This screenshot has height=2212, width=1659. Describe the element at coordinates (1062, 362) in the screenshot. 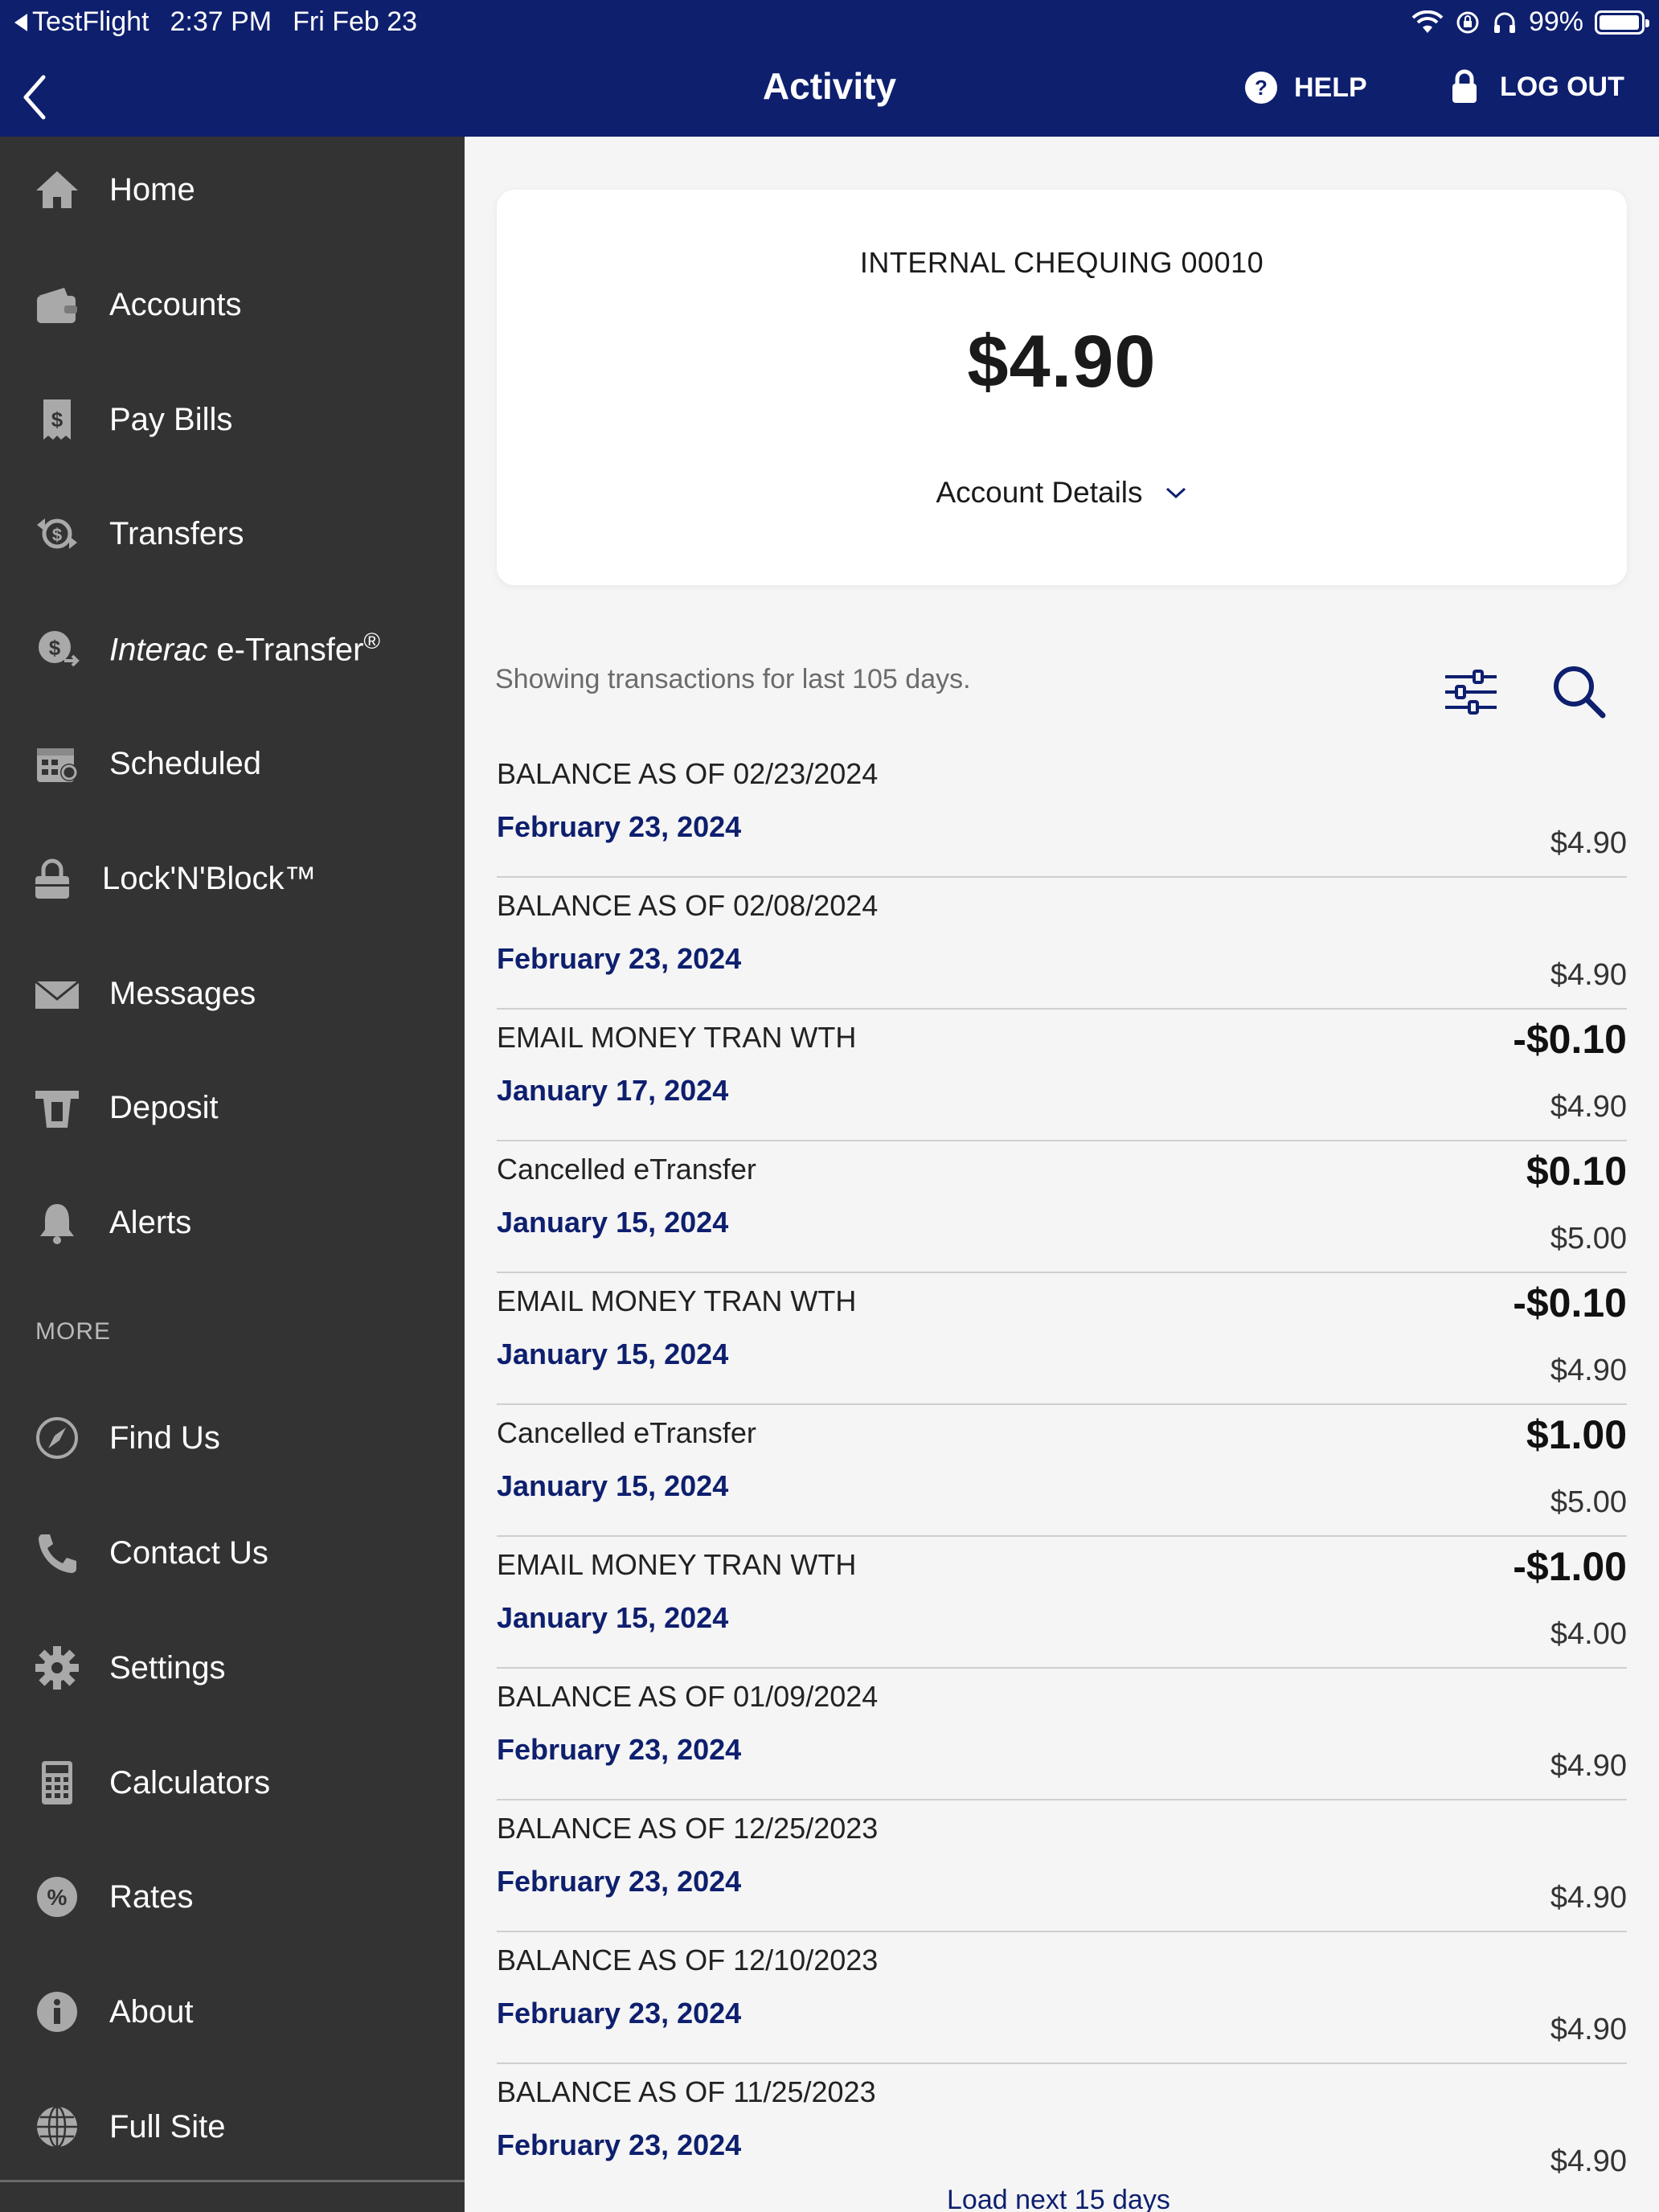

I see `account-balance: $4.90` at that location.